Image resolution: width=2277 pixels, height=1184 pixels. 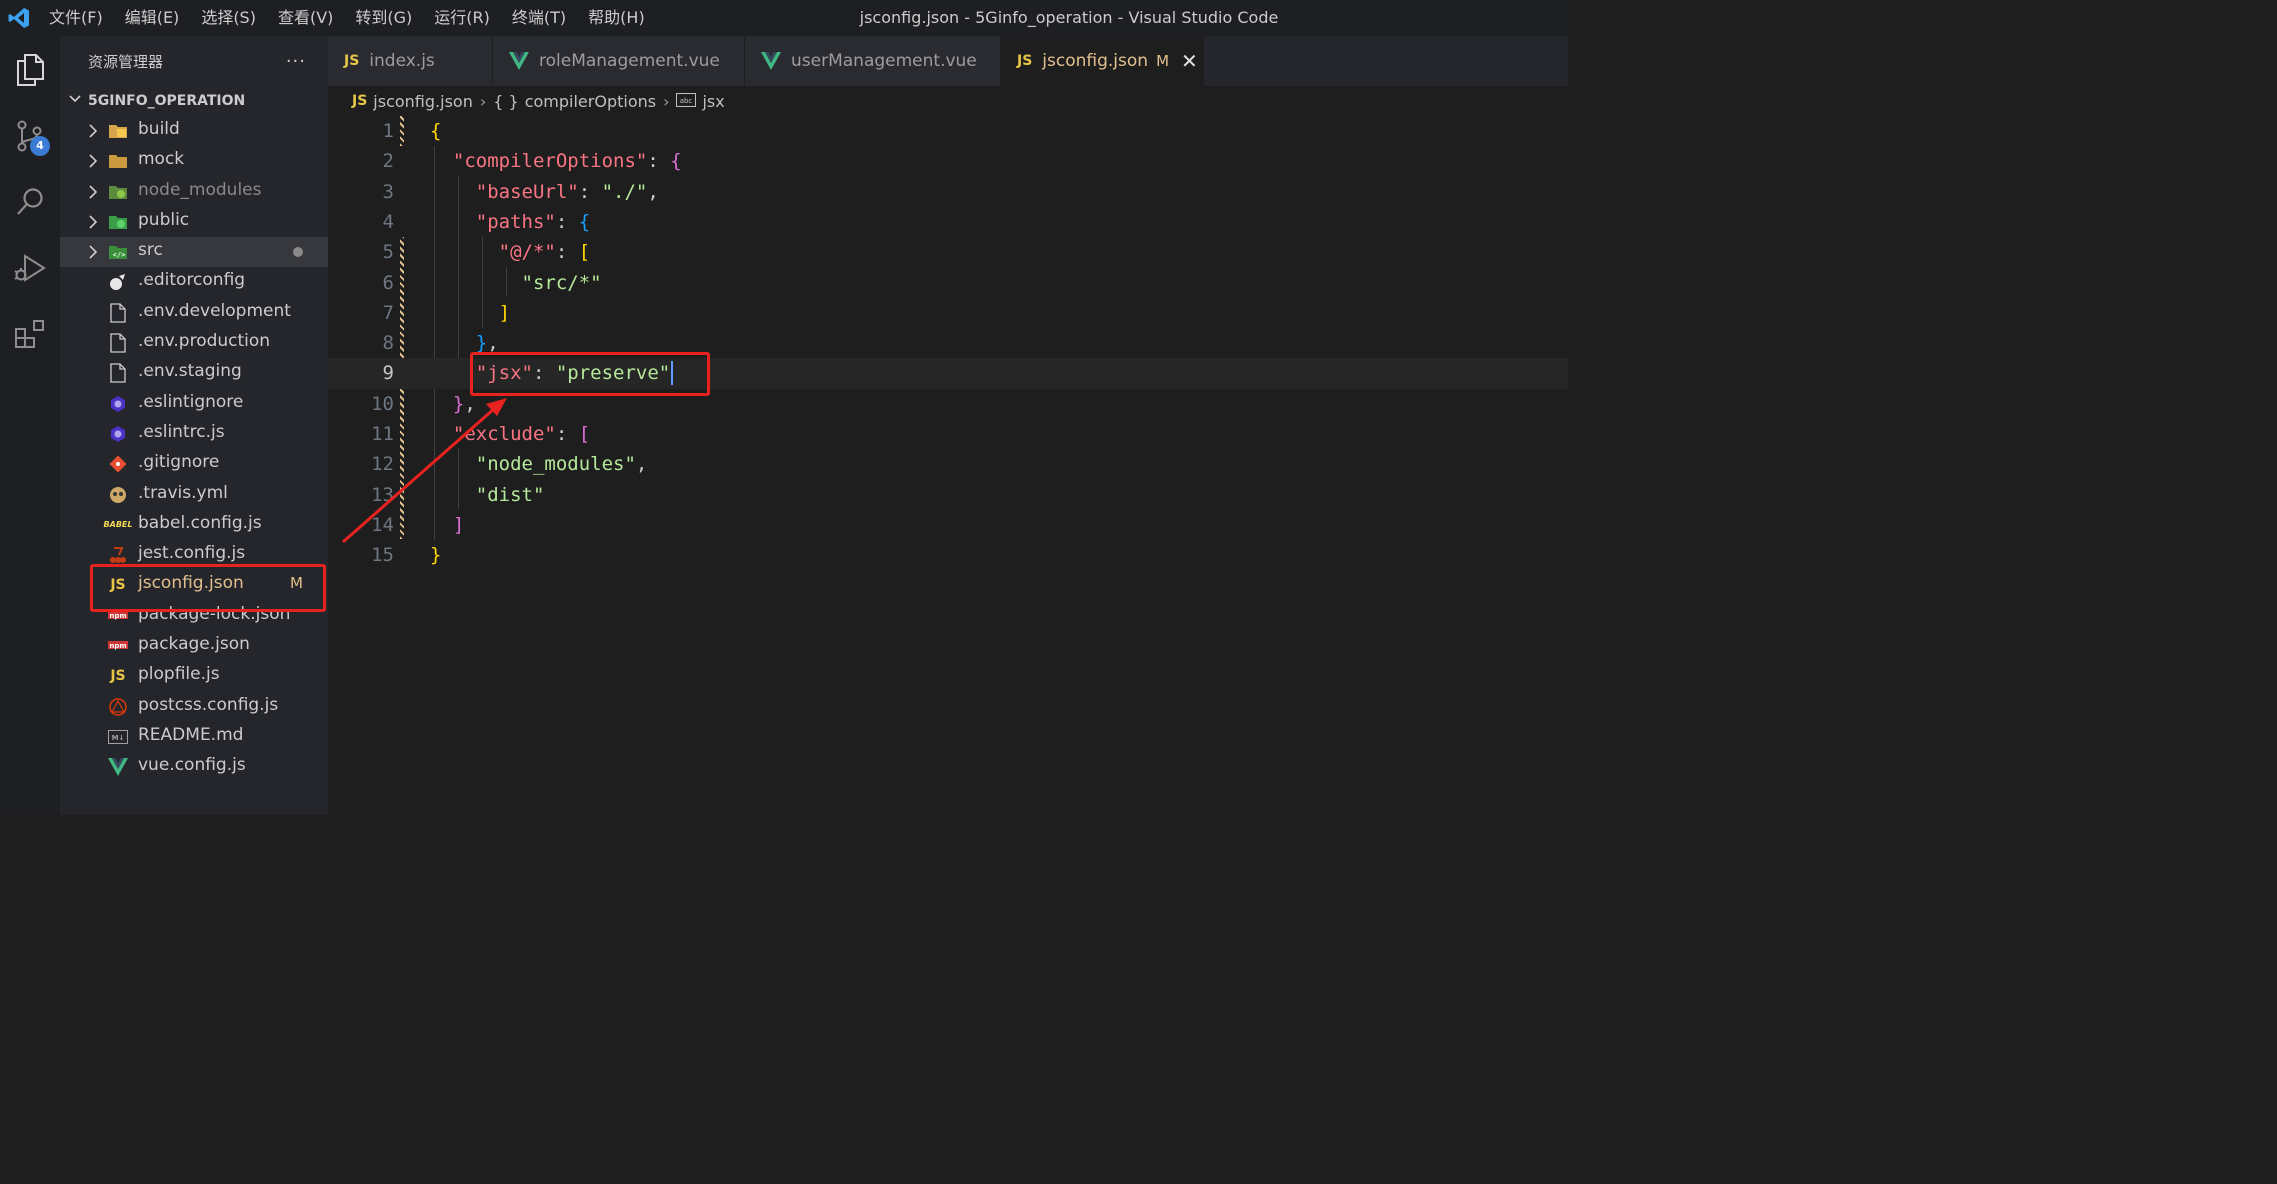 I want to click on menu-item: 运行(R), so click(x=462, y=18).